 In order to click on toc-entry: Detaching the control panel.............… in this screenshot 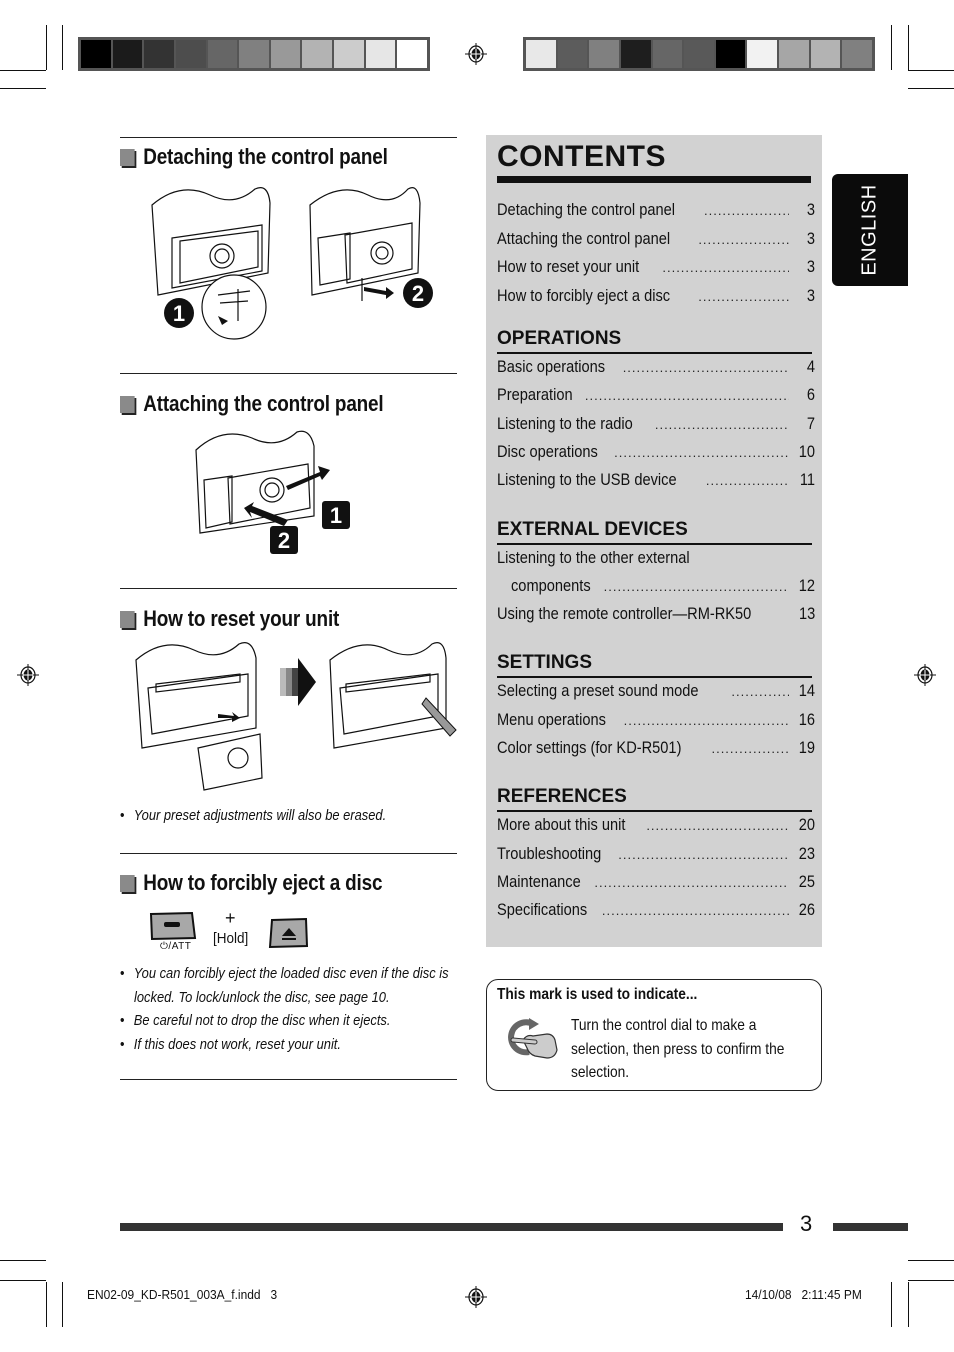, I will do `click(656, 212)`.